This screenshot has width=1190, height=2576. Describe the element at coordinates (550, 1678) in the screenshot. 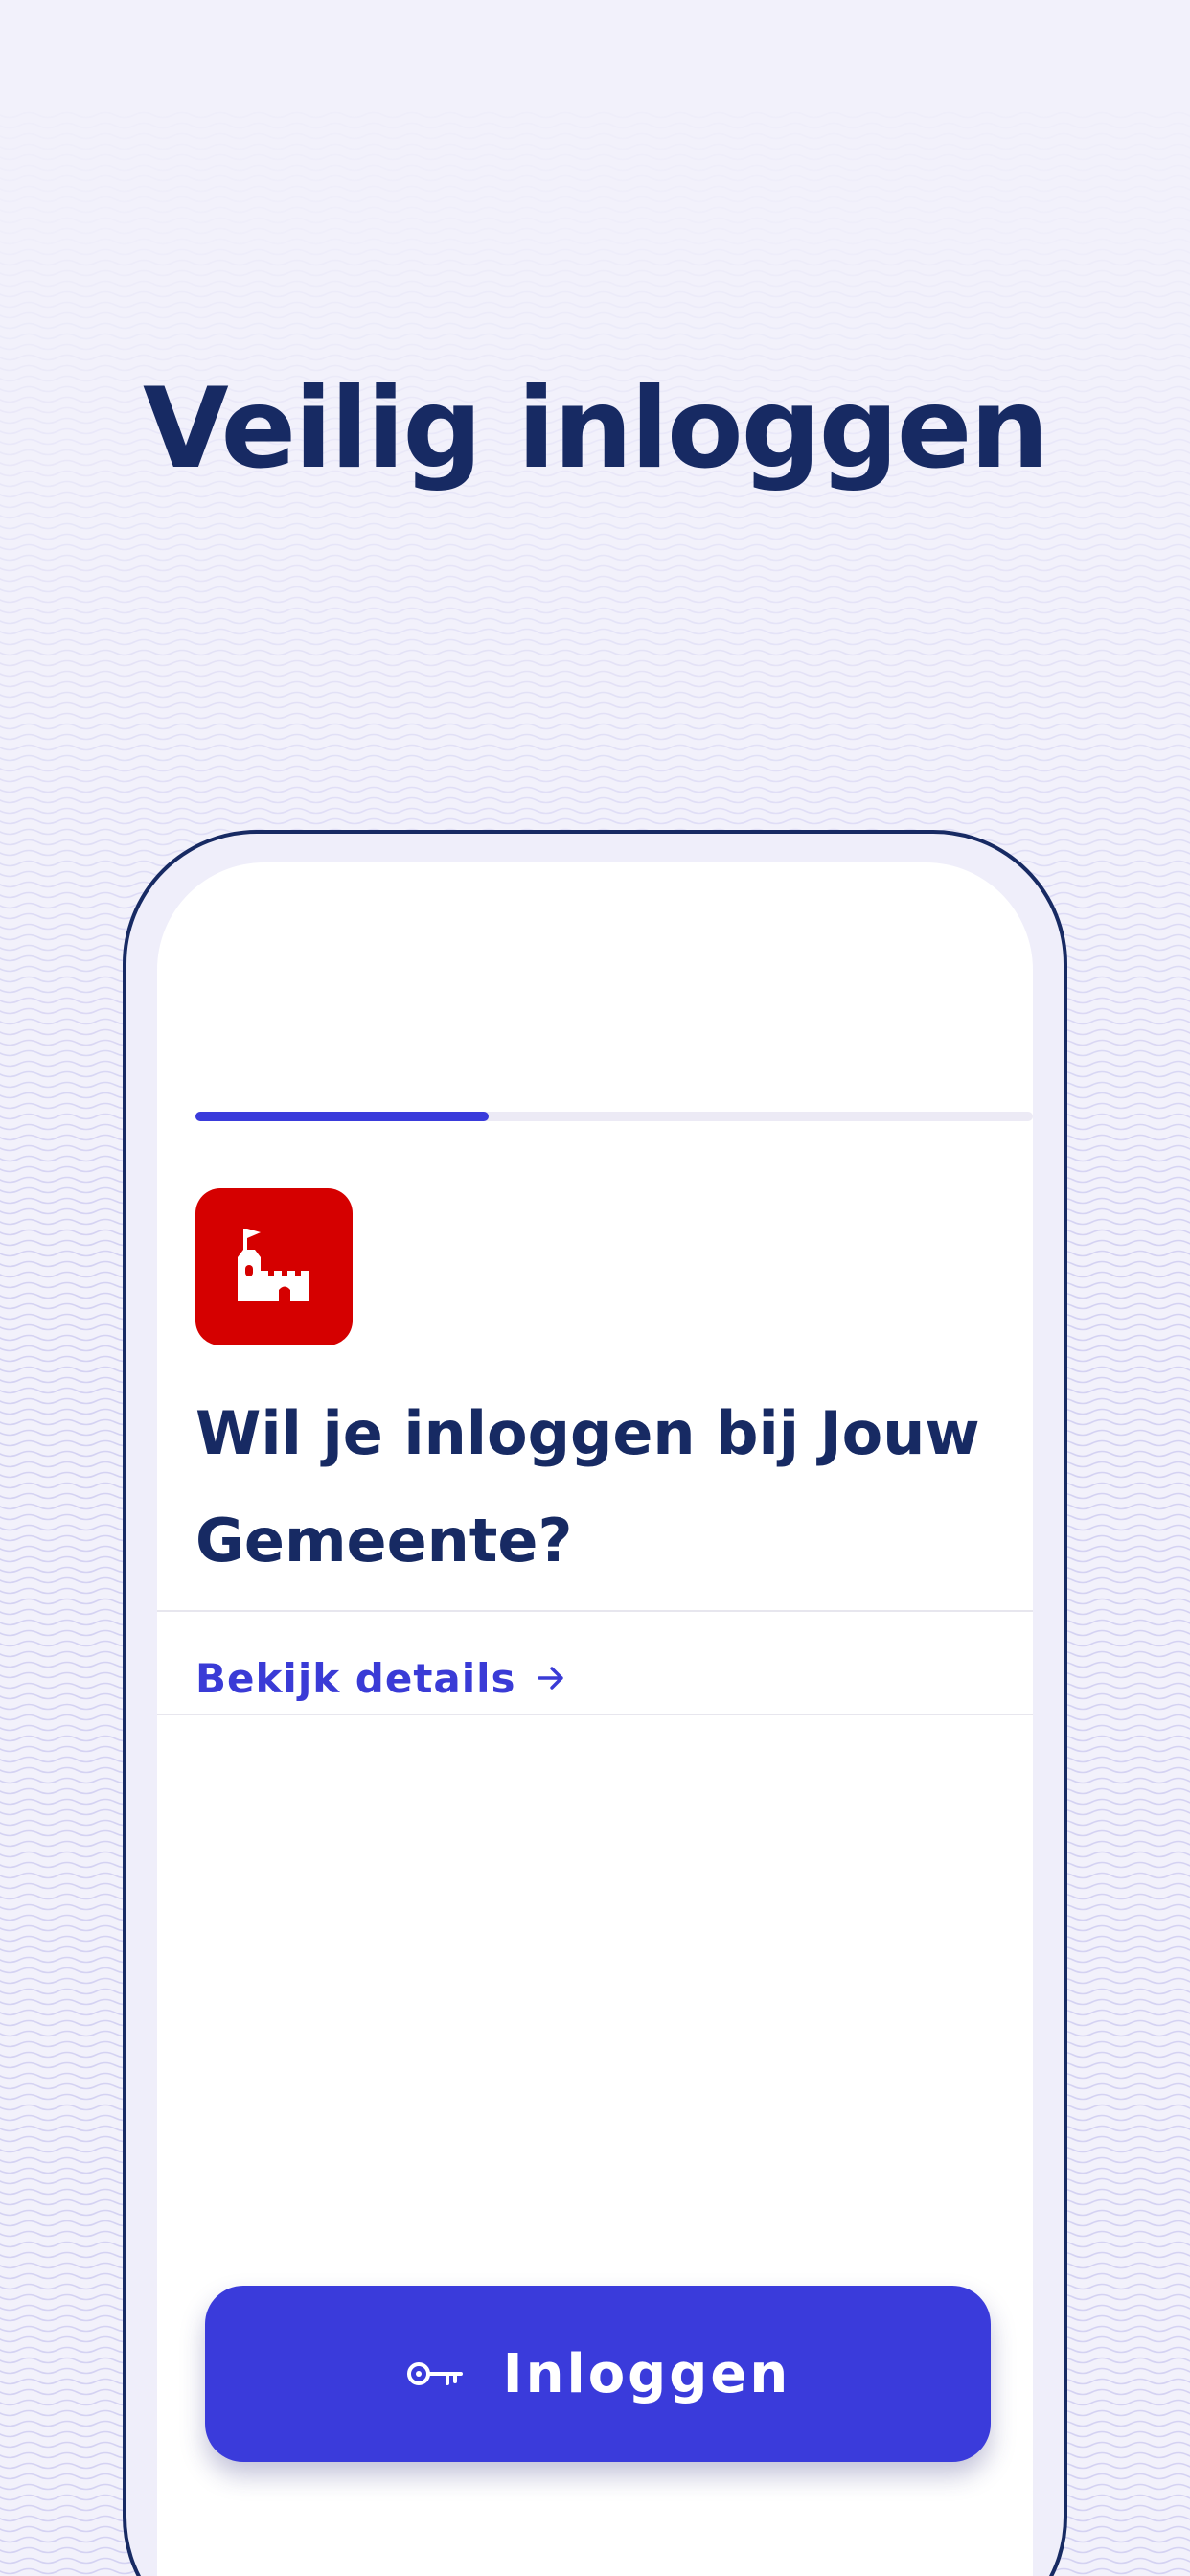

I see `arrow-right-icon` at that location.